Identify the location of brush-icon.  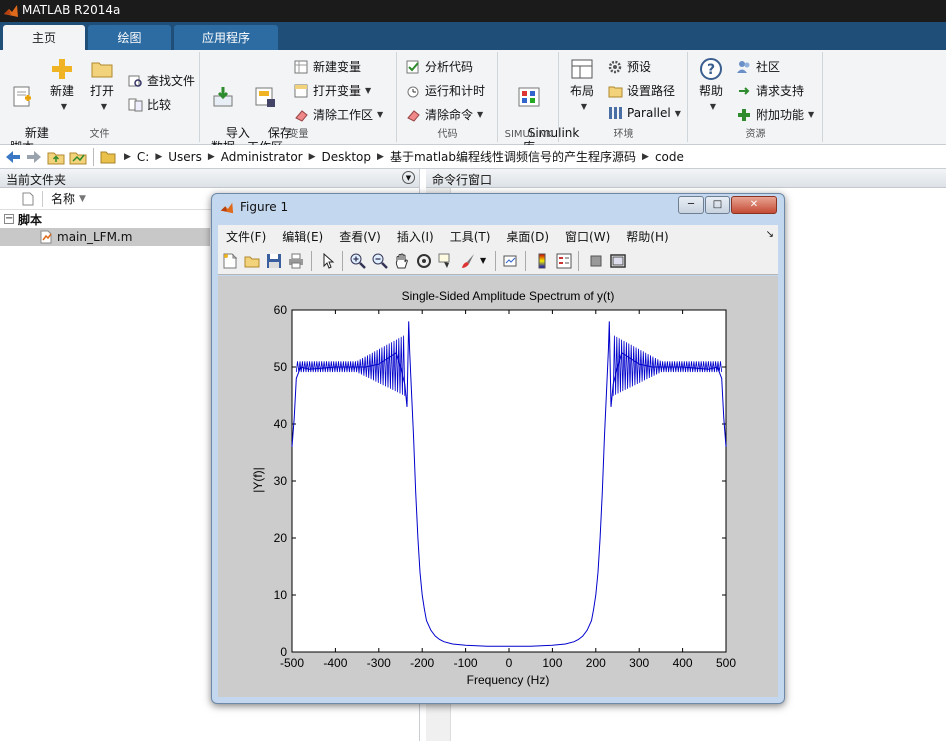
(468, 261).